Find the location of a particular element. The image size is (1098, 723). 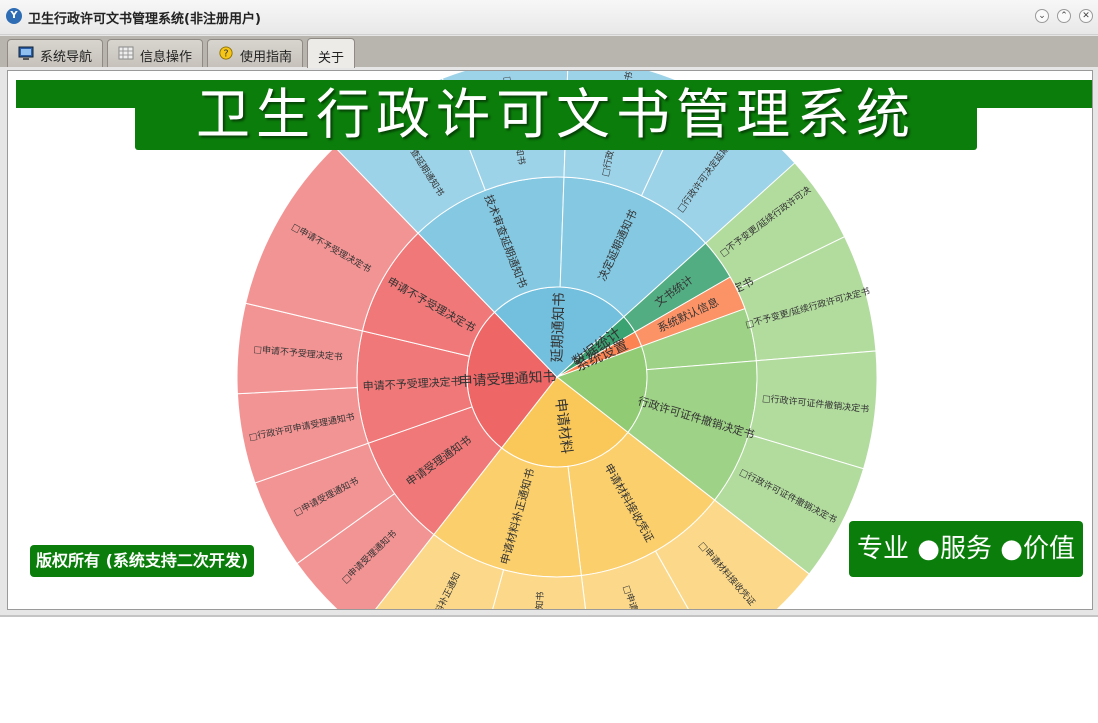

help-icon: ? is located at coordinates (226, 53).